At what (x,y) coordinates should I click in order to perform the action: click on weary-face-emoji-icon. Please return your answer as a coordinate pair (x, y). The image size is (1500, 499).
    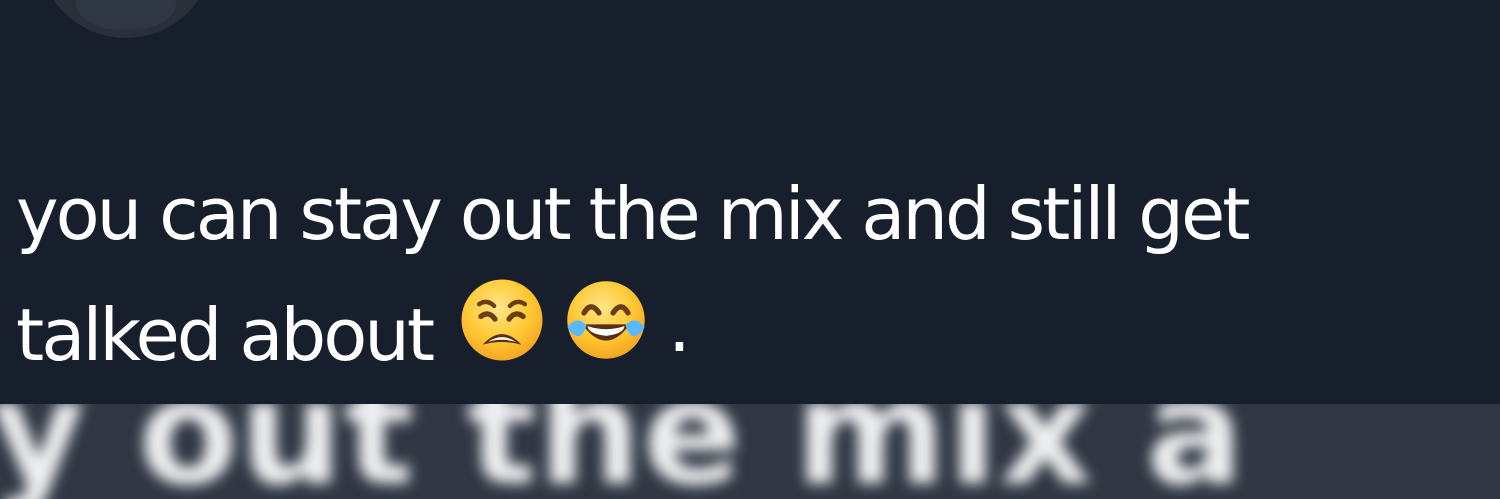
    Looking at the image, I should click on (502, 320).